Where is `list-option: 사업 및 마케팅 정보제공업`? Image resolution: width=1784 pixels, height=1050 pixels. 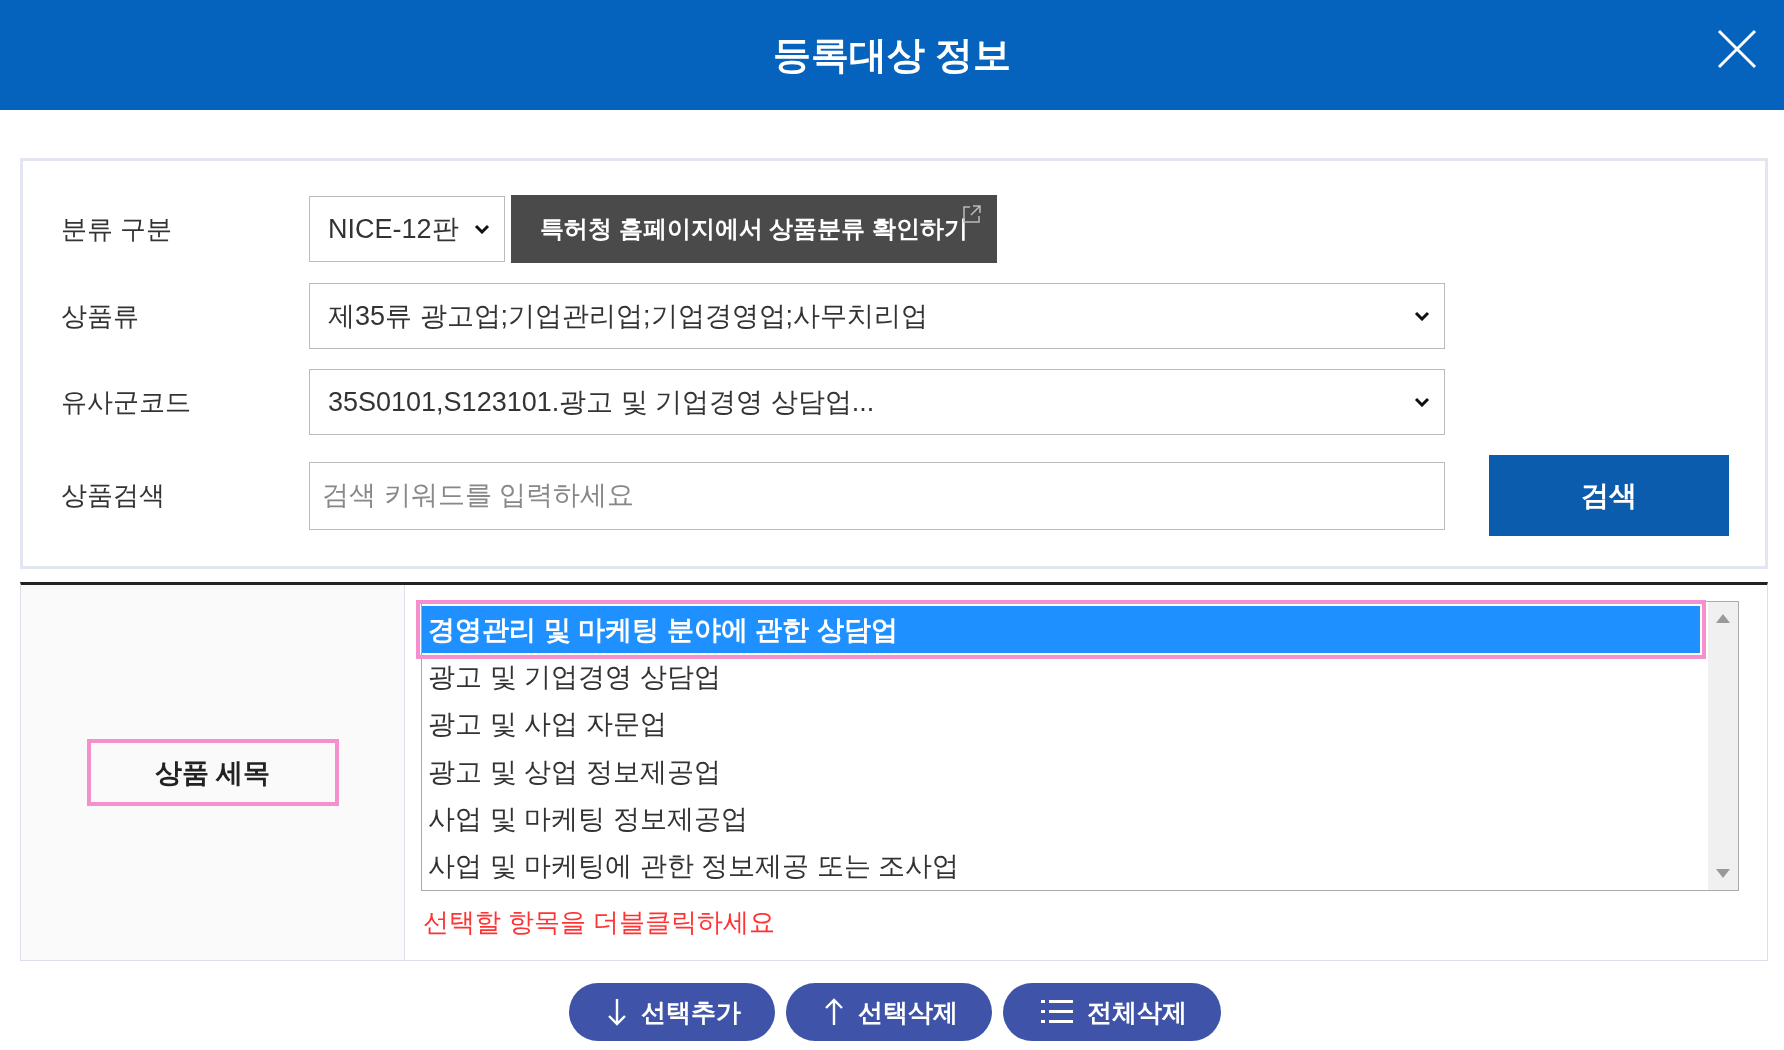
list-option: 사업 및 마케팅 정보제공업 is located at coordinates (1065, 819).